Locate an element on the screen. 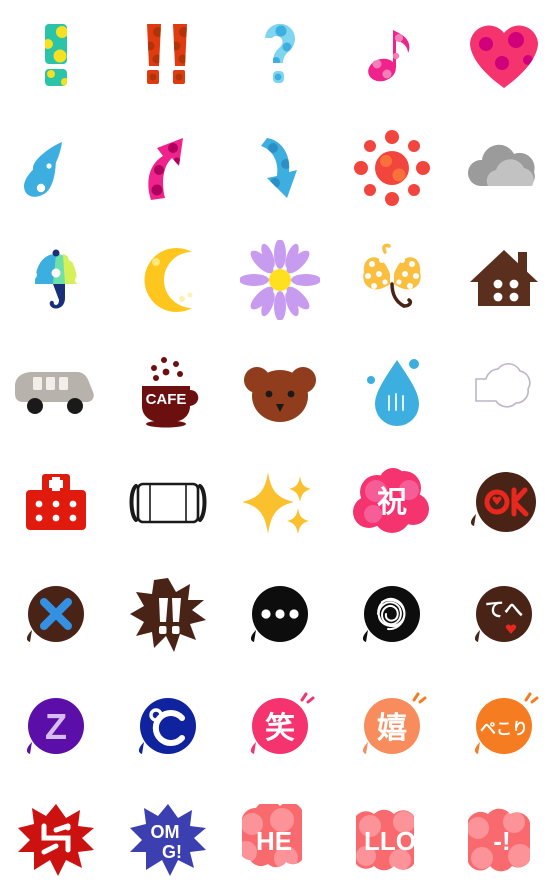  water-drops-blue-icon is located at coordinates (43, 169).